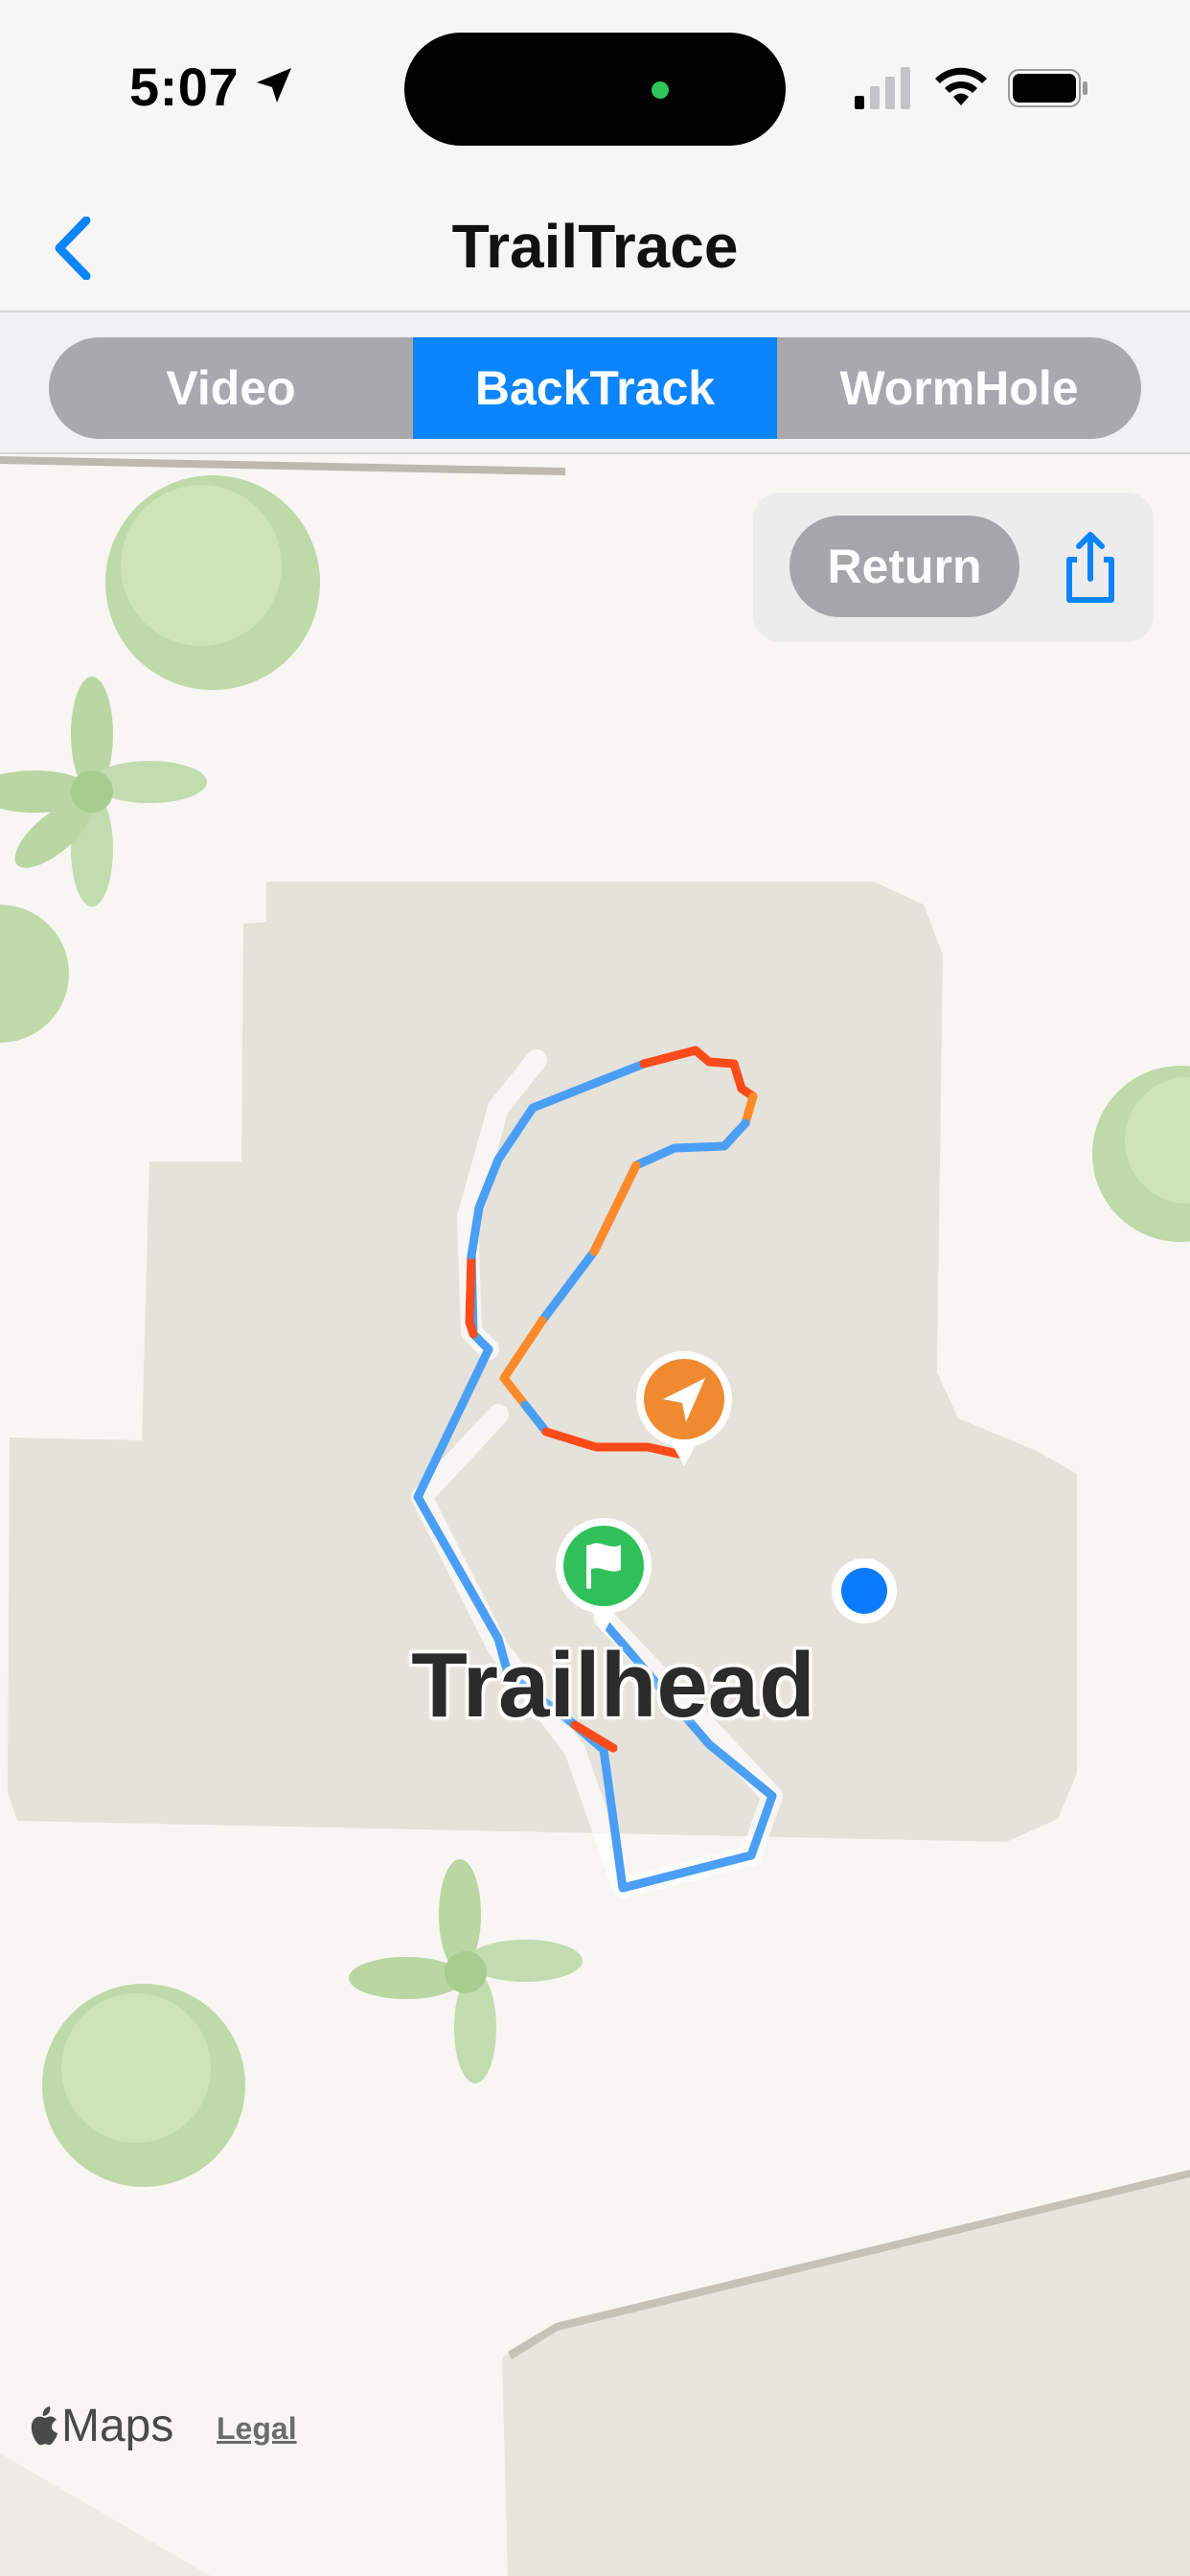  What do you see at coordinates (865, 1590) in the screenshot?
I see `user-location-dot` at bounding box center [865, 1590].